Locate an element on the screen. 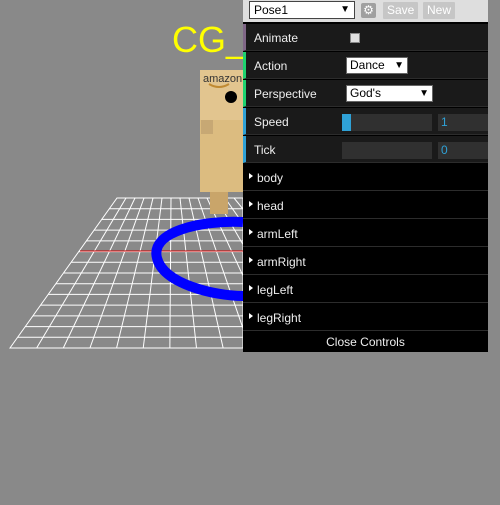  folder-head: head is located at coordinates (365, 205).